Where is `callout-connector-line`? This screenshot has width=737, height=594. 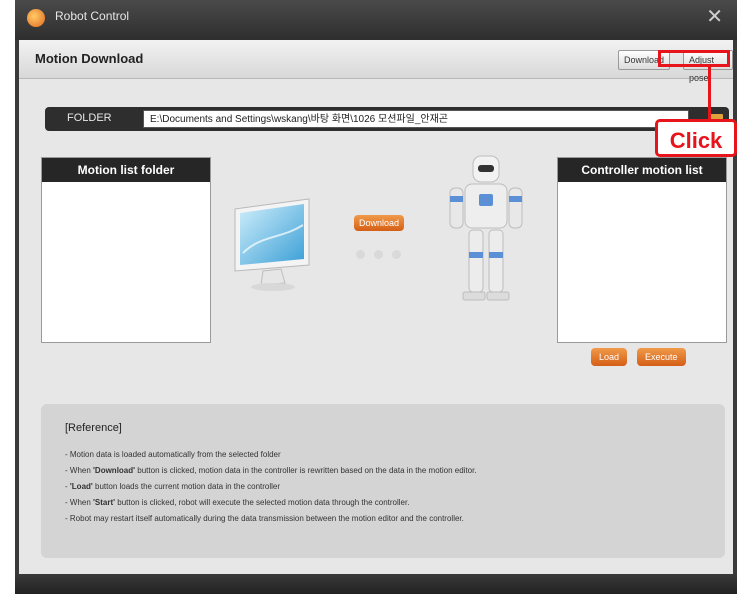
callout-connector-line is located at coordinates (709, 94).